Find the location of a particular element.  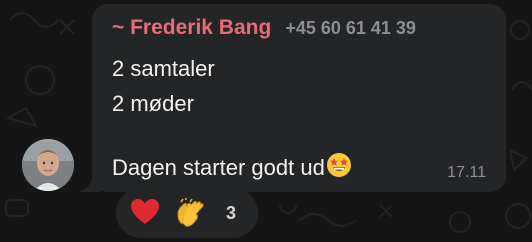

reaction-clap is located at coordinates (193, 213).